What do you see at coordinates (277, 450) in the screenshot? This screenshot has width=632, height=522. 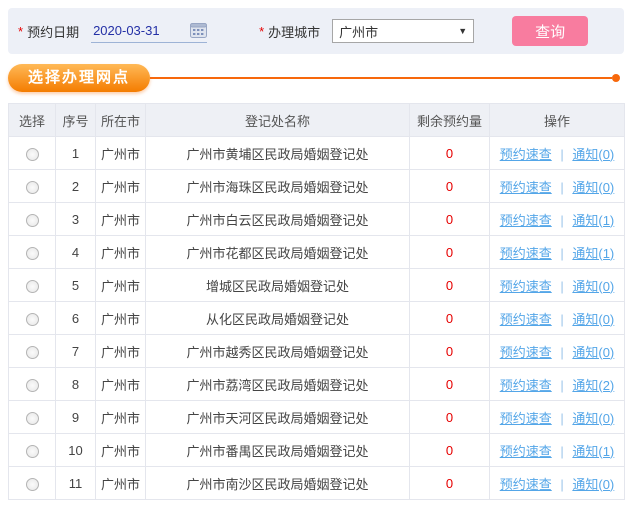 I see `registry-name: 广州市番禺区民政局婚姻登记处` at bounding box center [277, 450].